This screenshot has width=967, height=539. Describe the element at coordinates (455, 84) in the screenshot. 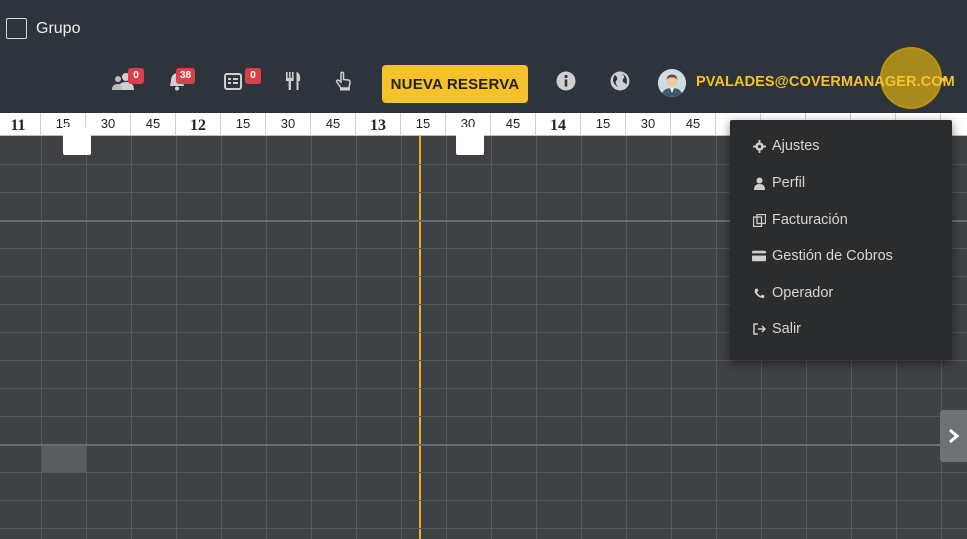

I see `new-reservation-button: NUEVA RESERVA` at that location.